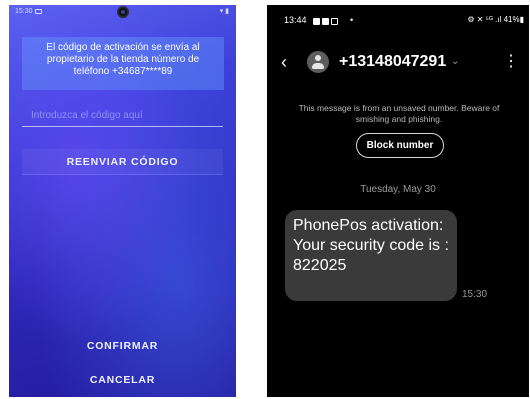 Image resolution: width=530 pixels, height=399 pixels. Describe the element at coordinates (122, 380) in the screenshot. I see `cancel-button: CANCELAR` at that location.